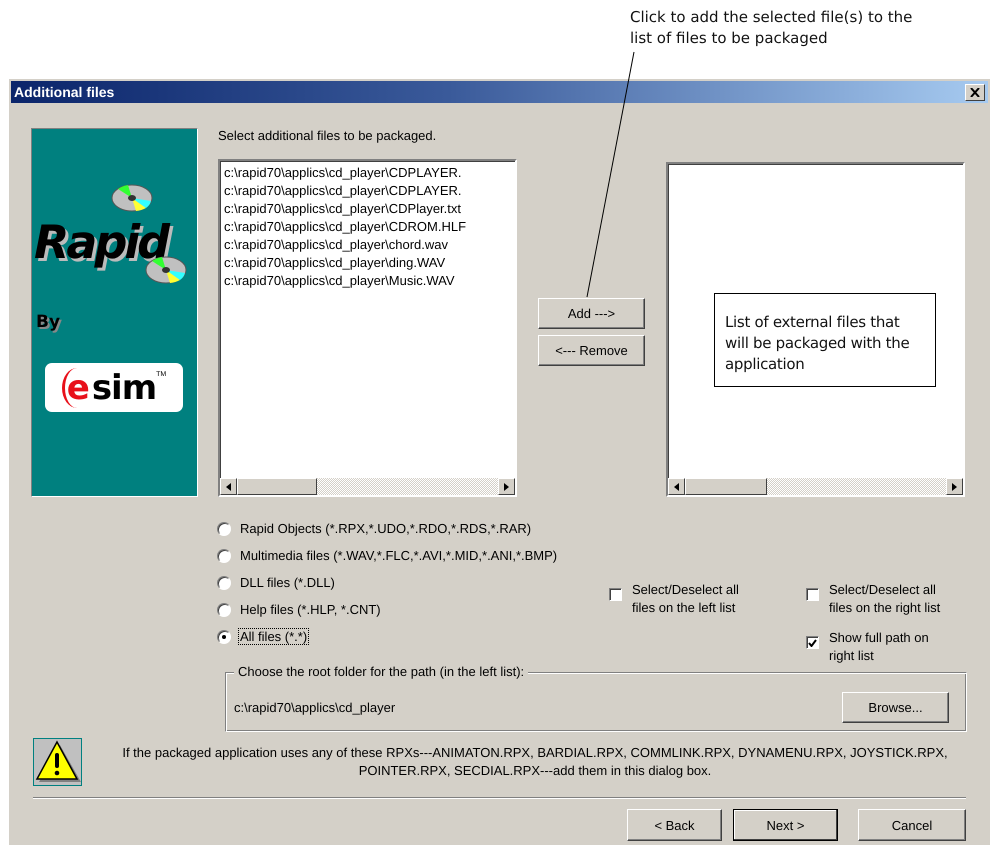 The height and width of the screenshot is (845, 994). Describe the element at coordinates (101, 242) in the screenshot. I see `logo-text: Rapid` at that location.